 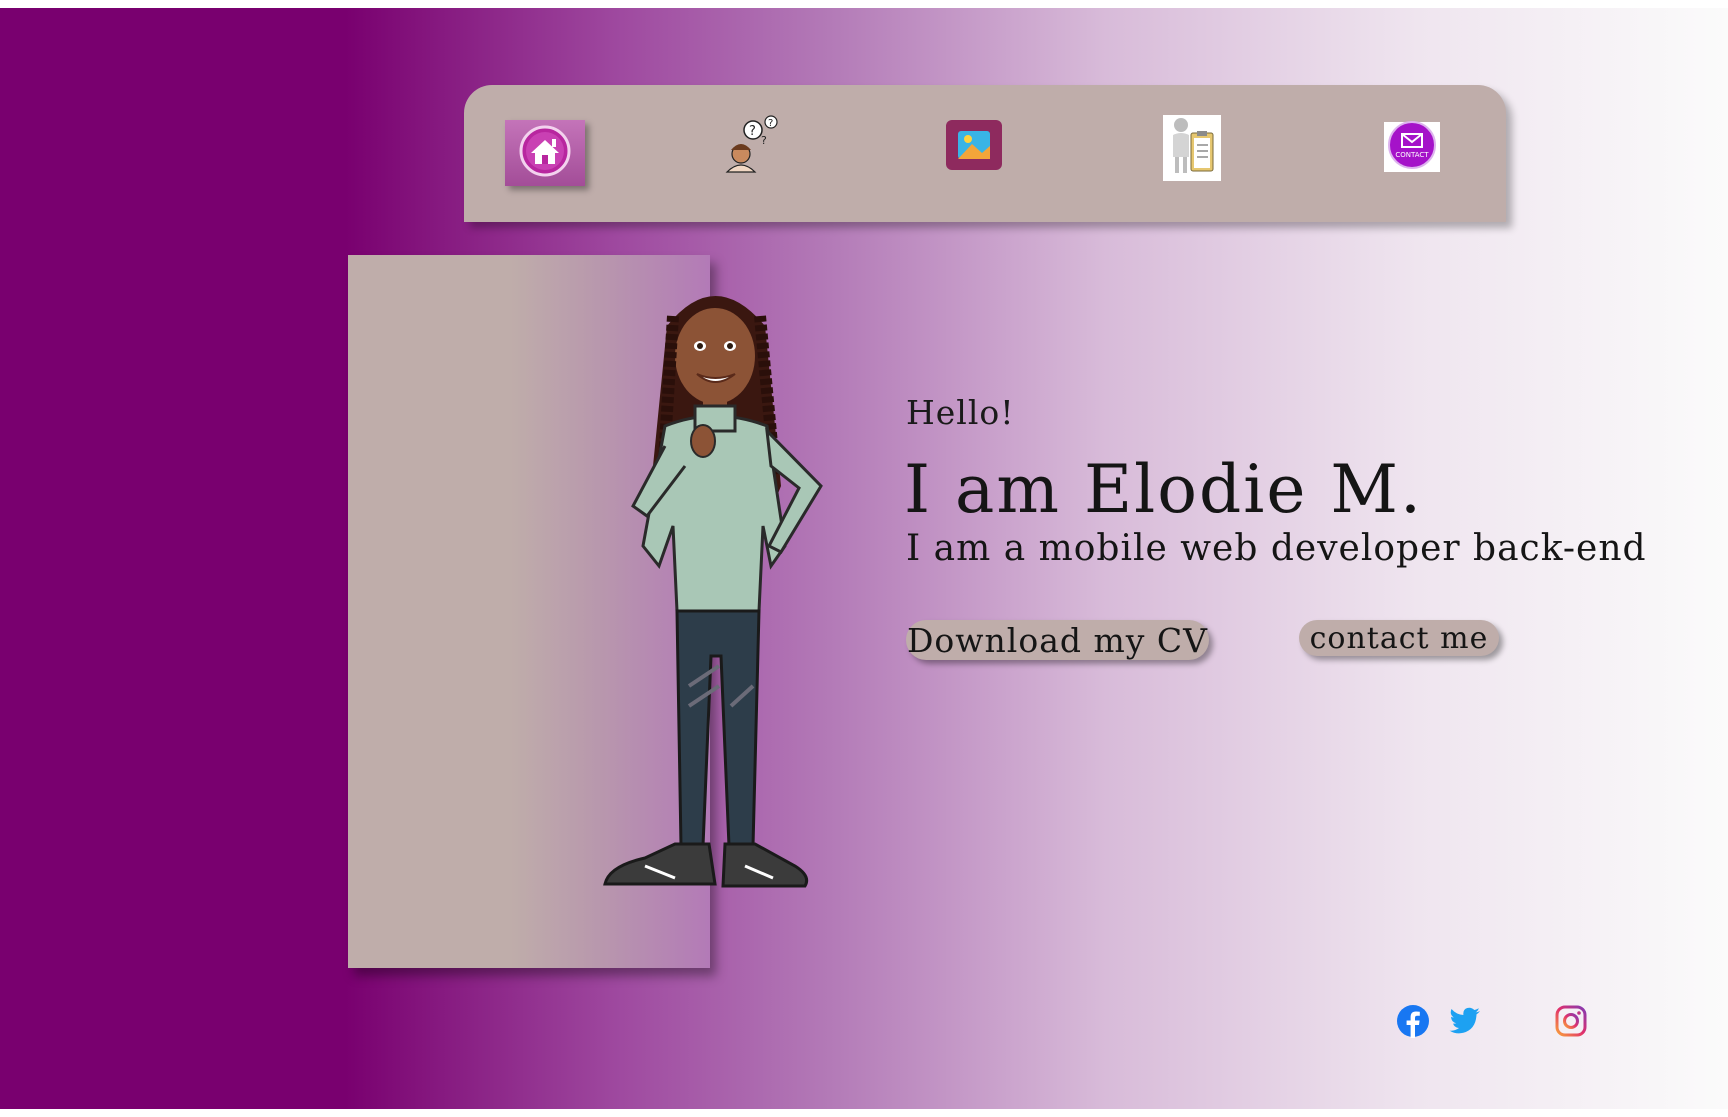 I want to click on top-navigation-bar: ? ? ? CONTACT, so click(x=985, y=153).